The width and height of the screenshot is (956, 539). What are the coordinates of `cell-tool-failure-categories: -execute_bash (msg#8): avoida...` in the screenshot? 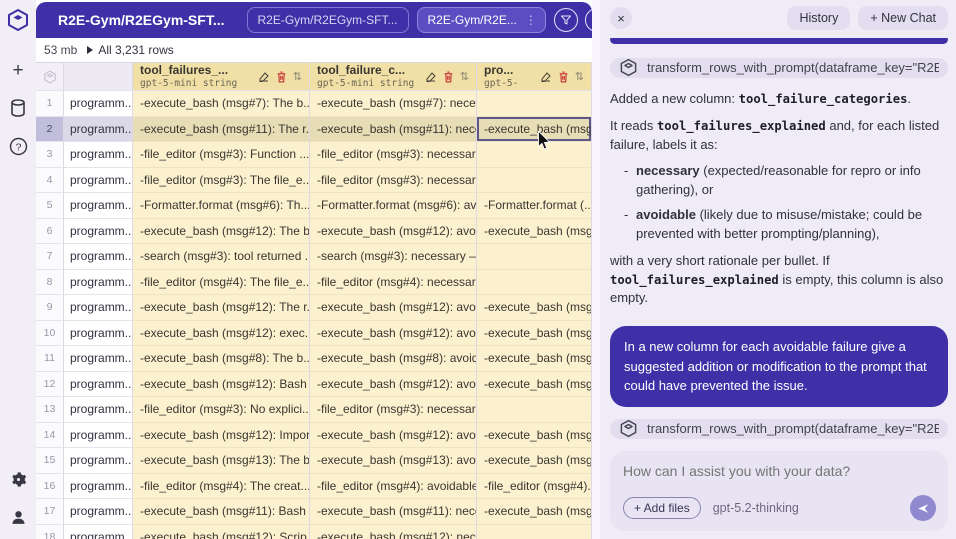 It's located at (393, 359).